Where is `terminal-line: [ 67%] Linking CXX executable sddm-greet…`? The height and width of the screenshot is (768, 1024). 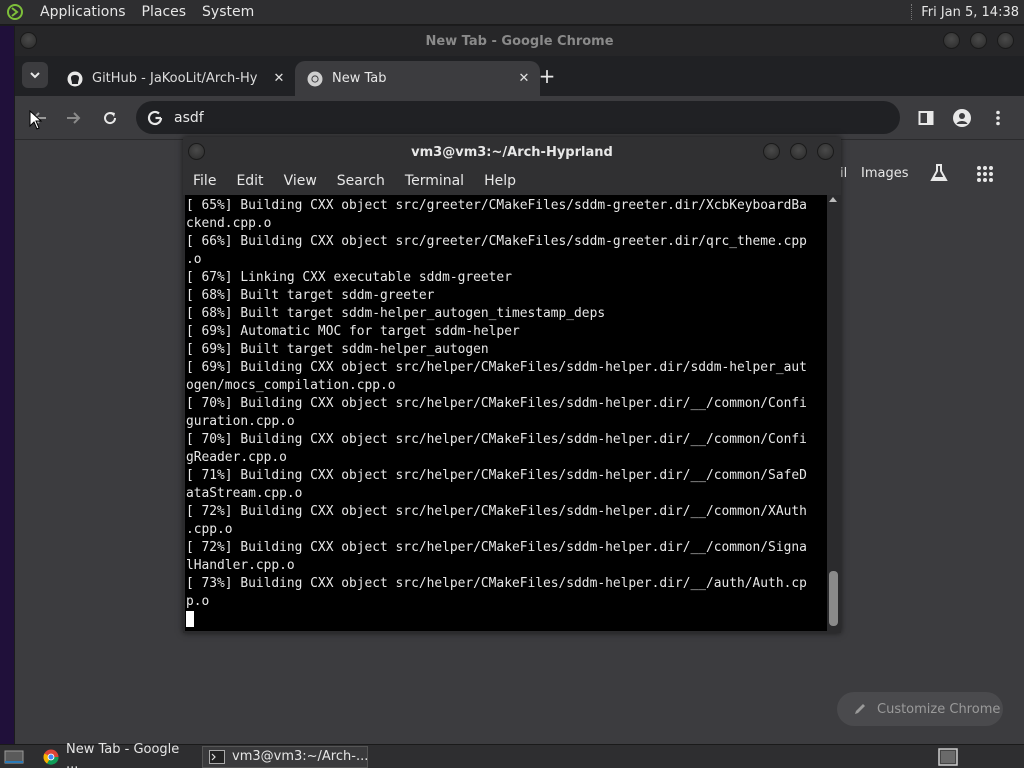
terminal-line: [ 67%] Linking CXX executable sddm-greet… is located at coordinates (349, 277).